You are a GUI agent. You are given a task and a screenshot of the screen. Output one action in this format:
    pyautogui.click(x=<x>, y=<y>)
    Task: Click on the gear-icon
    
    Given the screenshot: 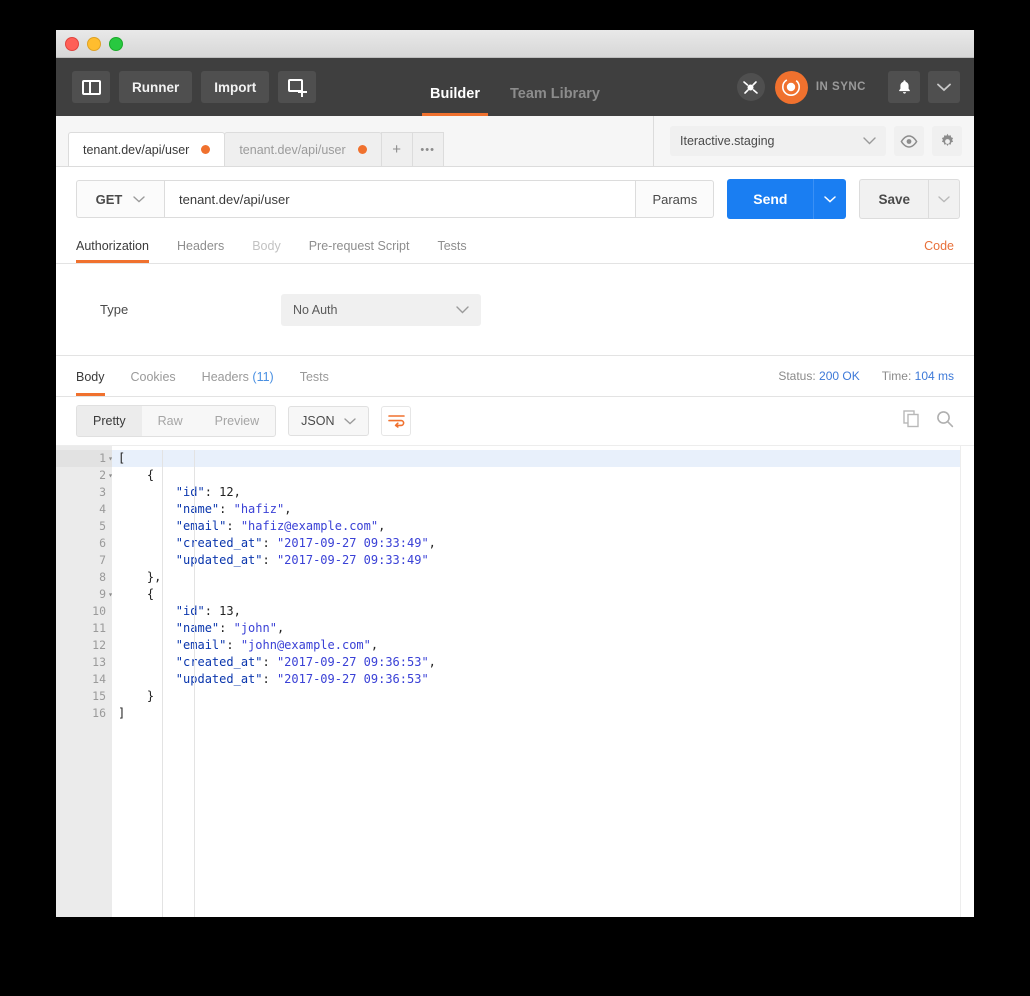 What is the action you would take?
    pyautogui.click(x=947, y=139)
    